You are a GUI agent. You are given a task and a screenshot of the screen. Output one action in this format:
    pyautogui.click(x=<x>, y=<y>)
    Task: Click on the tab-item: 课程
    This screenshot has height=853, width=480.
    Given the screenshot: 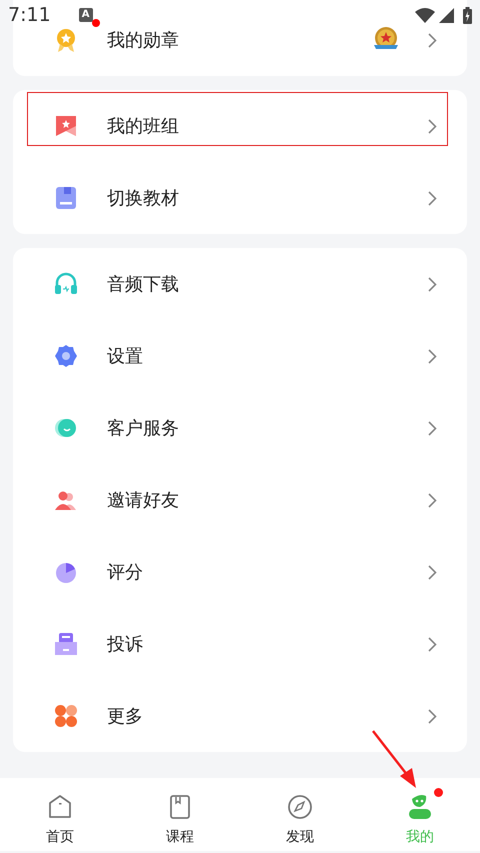 What is the action you would take?
    pyautogui.click(x=180, y=814)
    